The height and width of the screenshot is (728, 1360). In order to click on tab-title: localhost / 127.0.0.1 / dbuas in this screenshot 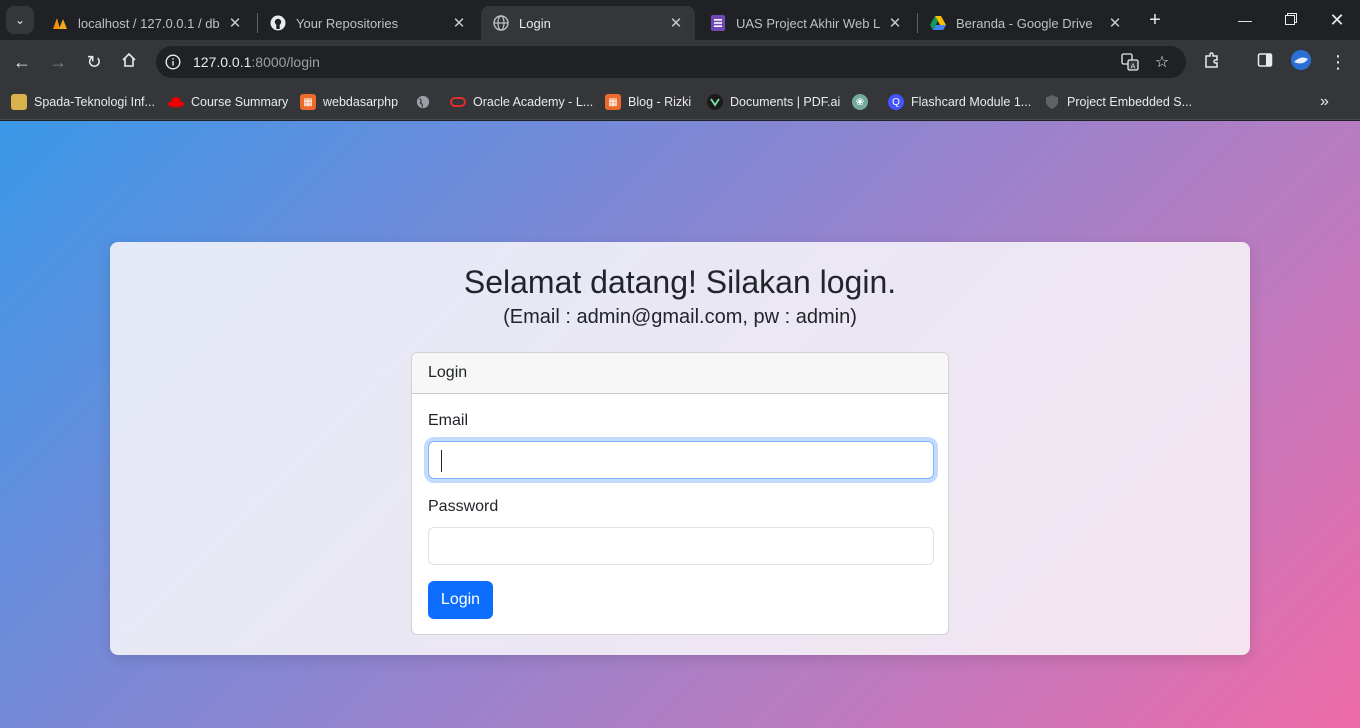, I will do `click(149, 23)`.